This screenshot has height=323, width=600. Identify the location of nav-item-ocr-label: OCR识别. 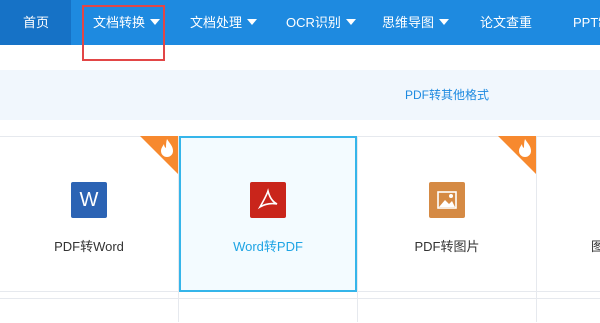
(313, 22).